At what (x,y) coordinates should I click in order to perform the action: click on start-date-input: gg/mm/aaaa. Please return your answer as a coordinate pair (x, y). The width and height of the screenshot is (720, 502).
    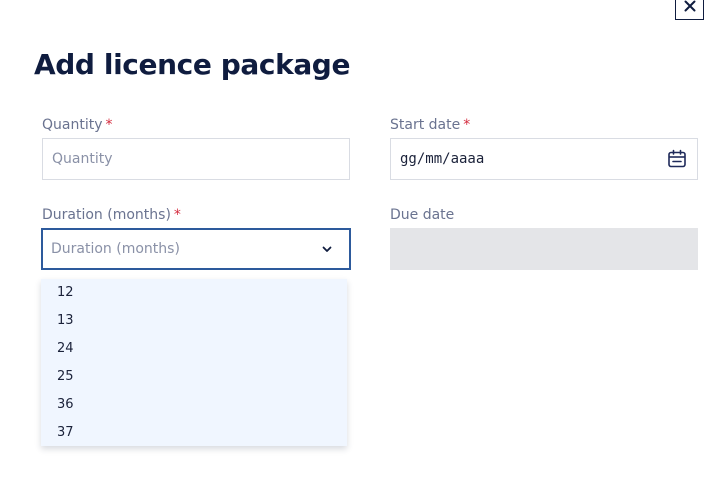
    Looking at the image, I should click on (544, 159).